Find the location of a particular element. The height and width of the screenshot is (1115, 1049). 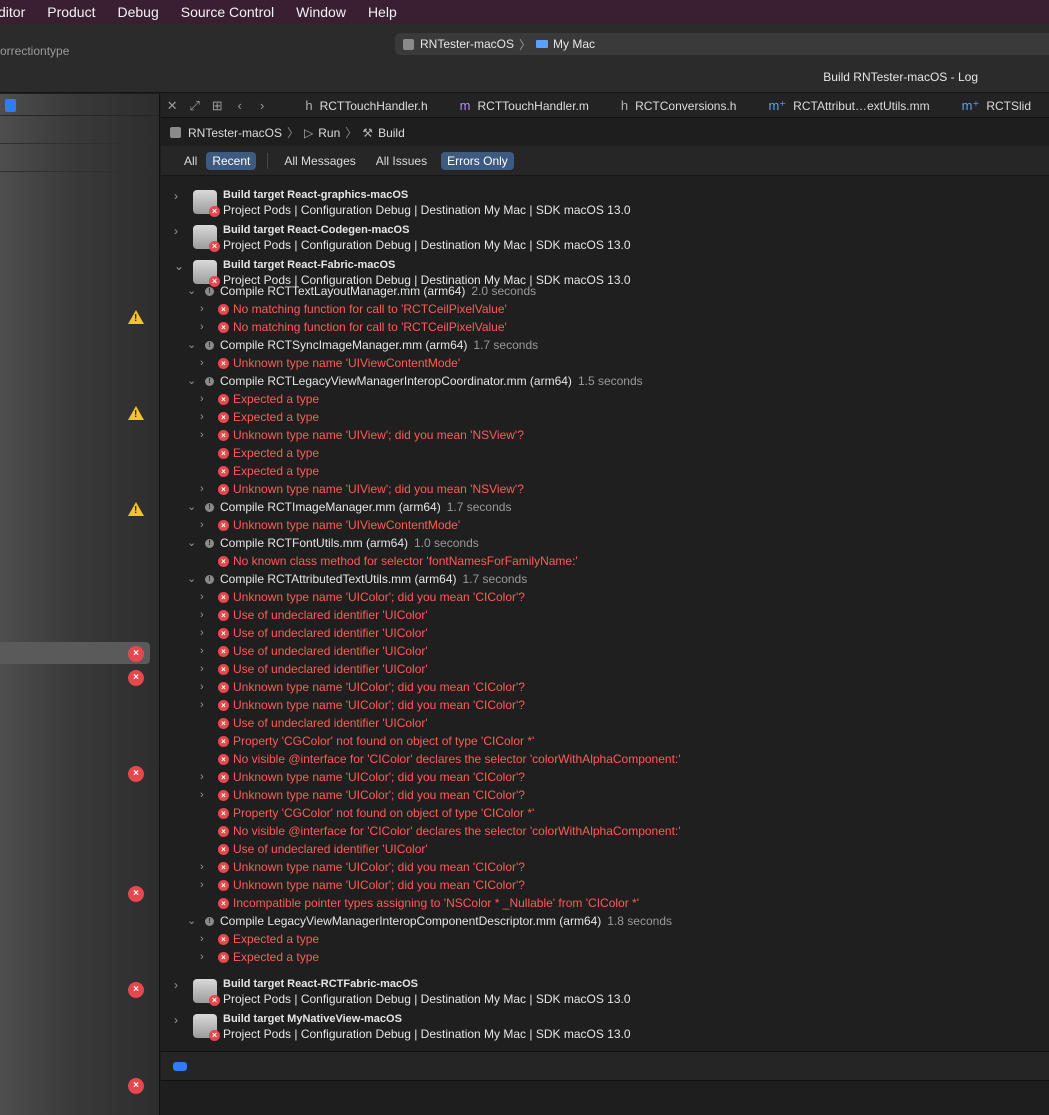

filter-scope-all: All is located at coordinates (190, 161).